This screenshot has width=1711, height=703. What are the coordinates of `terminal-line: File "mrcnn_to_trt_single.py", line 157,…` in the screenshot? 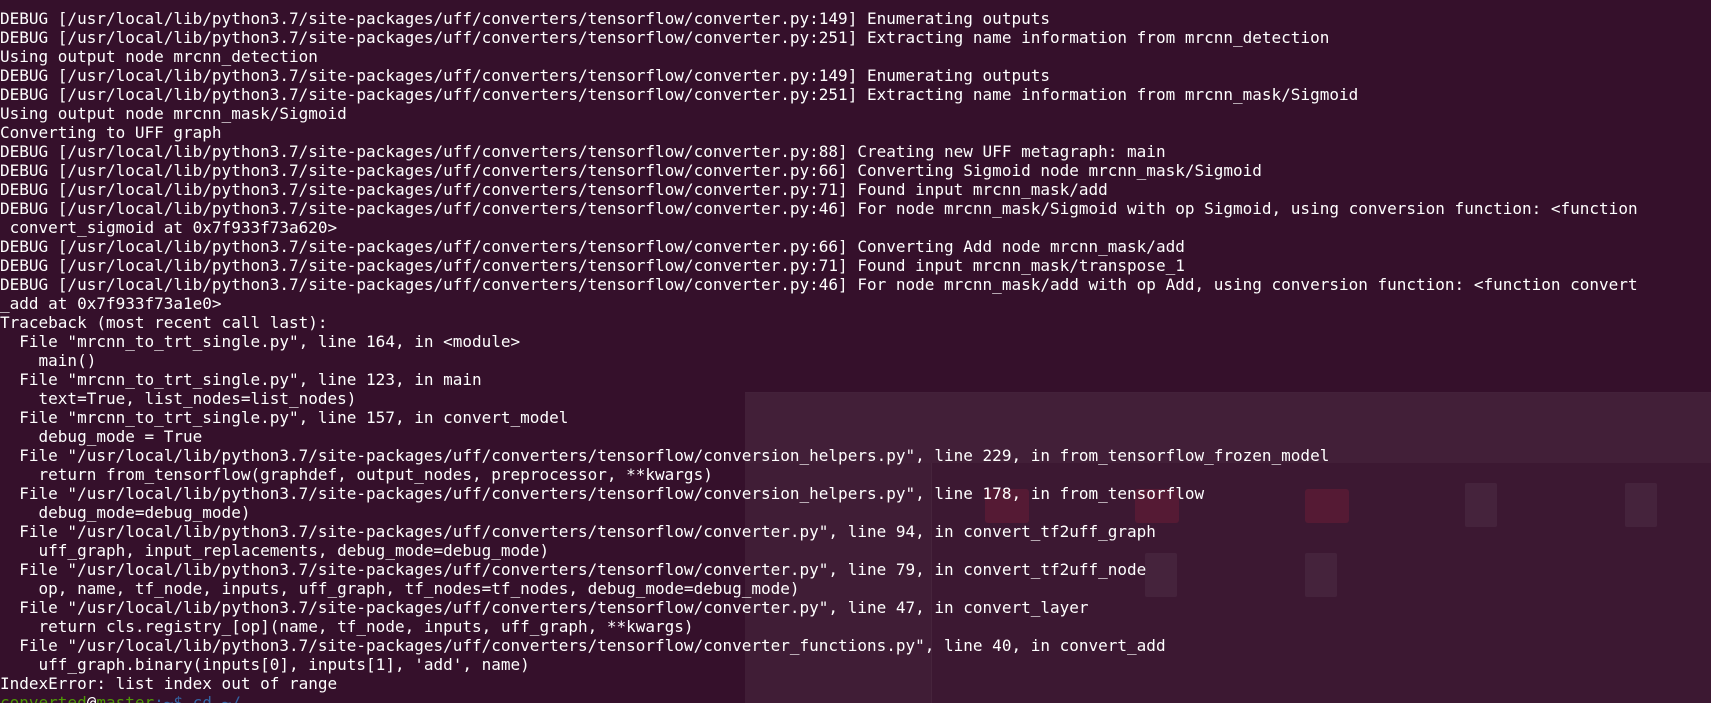 It's located at (284, 417).